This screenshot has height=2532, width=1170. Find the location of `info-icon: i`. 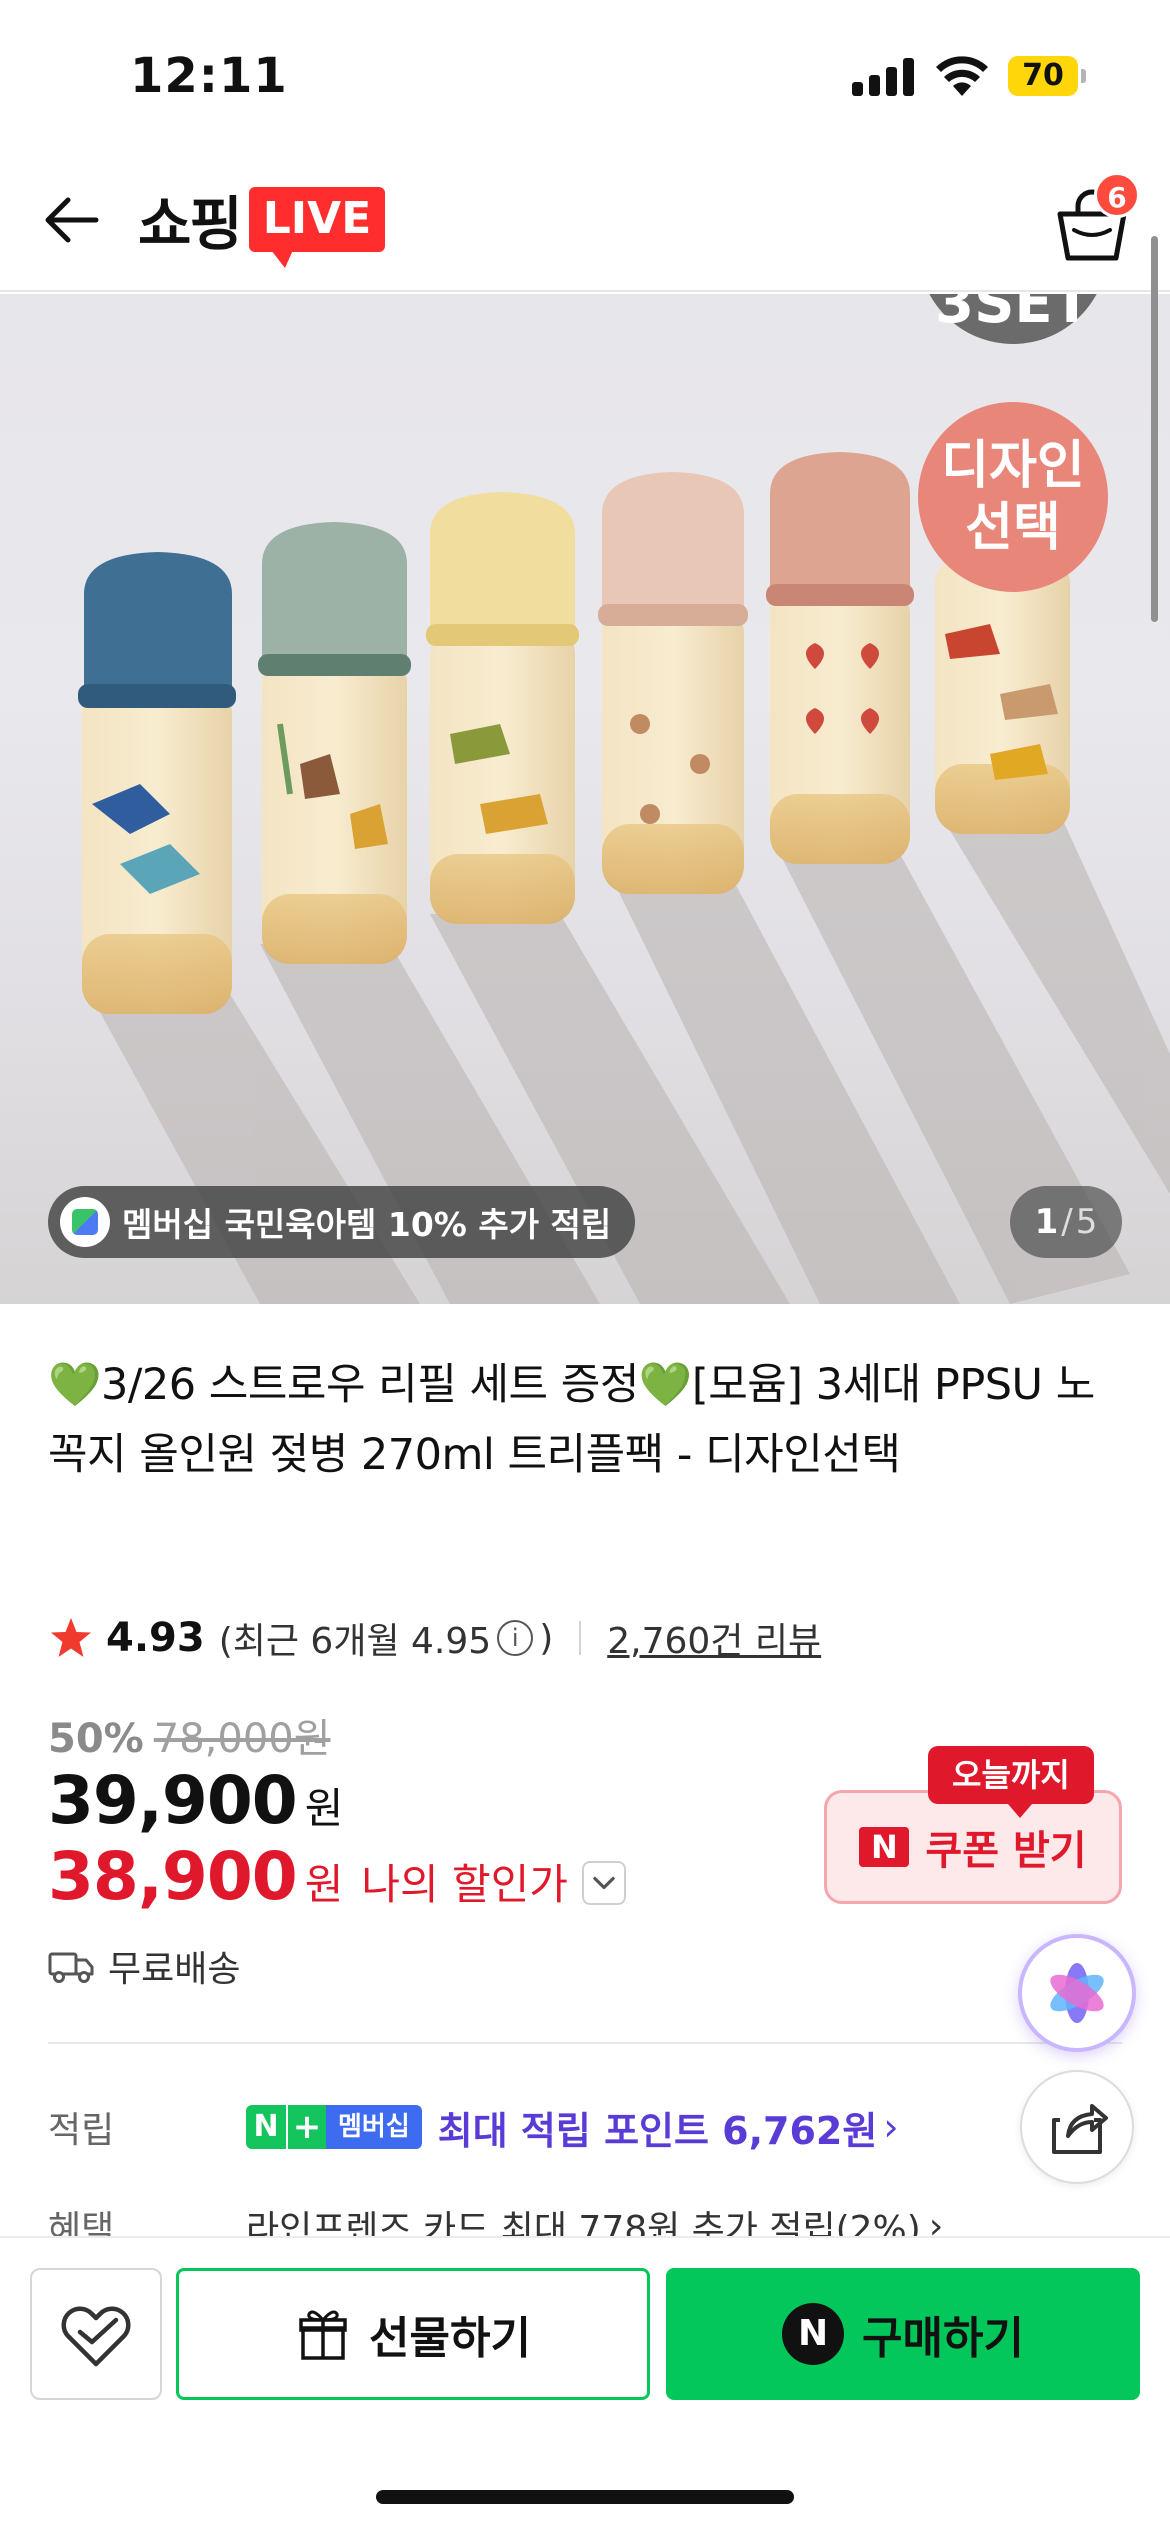

info-icon: i is located at coordinates (515, 1638).